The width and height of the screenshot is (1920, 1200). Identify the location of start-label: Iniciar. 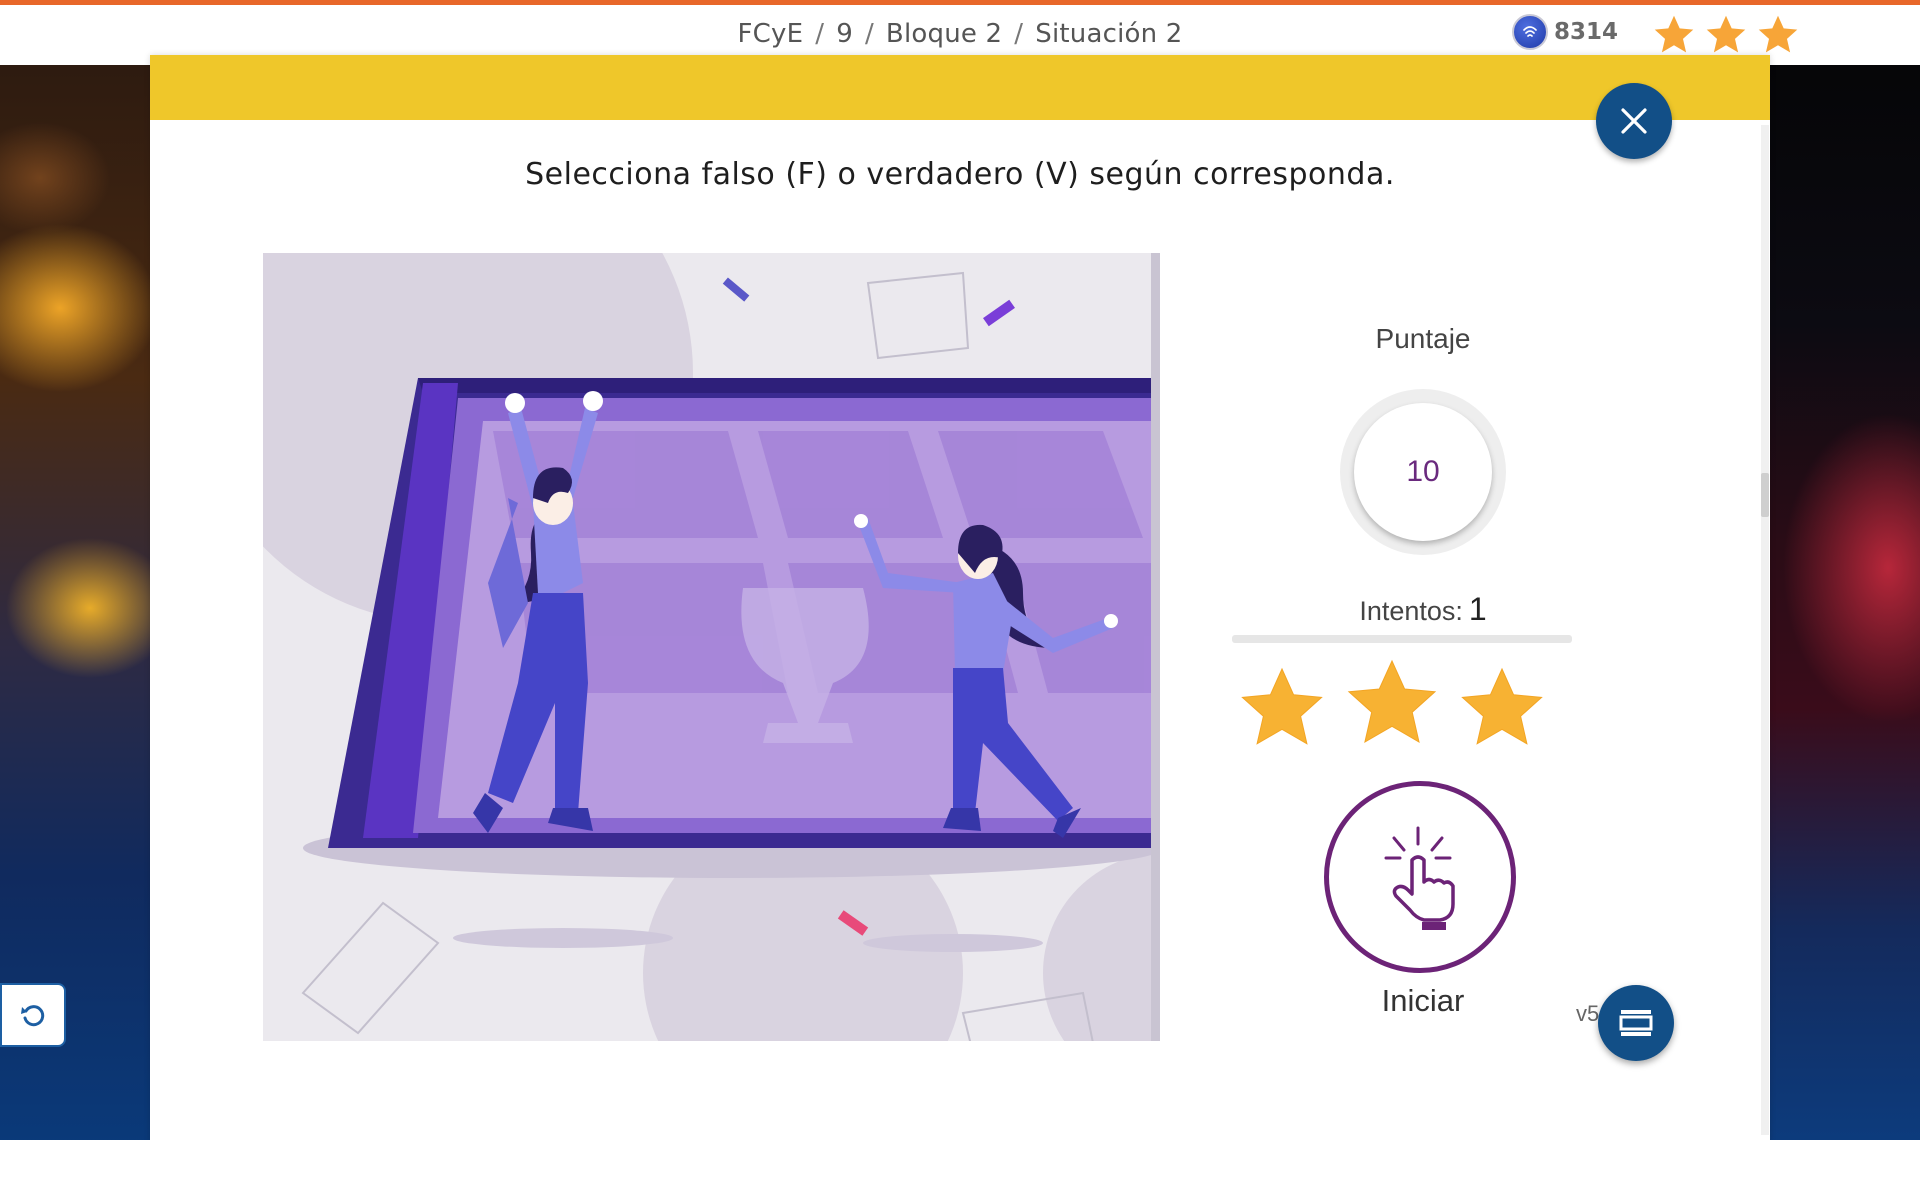
(1423, 1000).